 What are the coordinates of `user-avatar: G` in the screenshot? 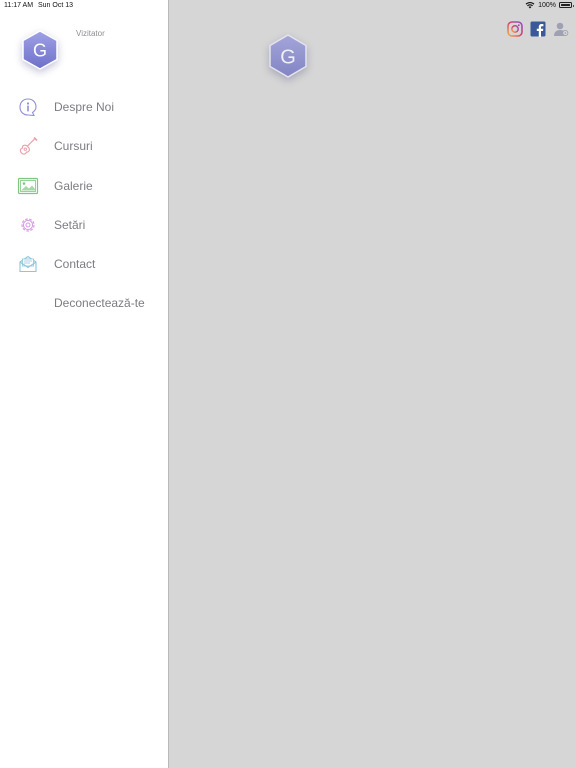 It's located at (40, 50).